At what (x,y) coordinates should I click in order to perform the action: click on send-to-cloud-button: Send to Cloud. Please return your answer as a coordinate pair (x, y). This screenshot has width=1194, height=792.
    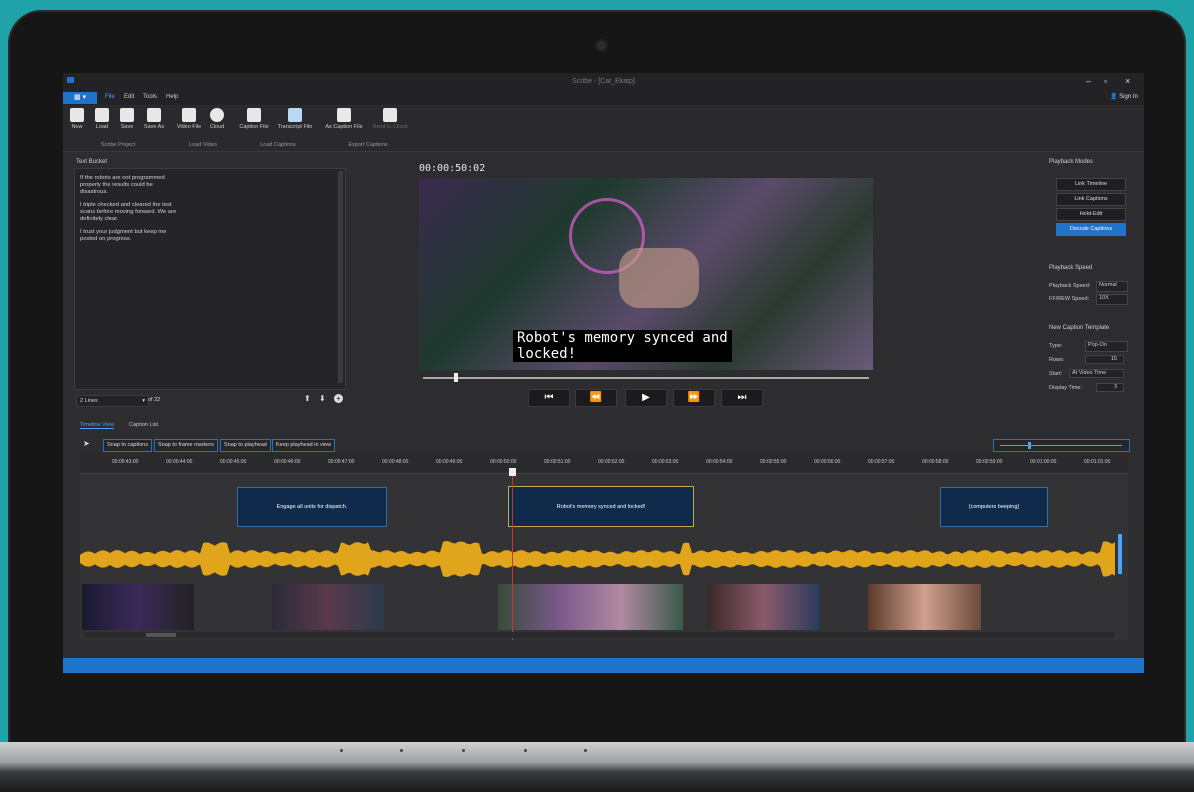
    Looking at the image, I should click on (390, 119).